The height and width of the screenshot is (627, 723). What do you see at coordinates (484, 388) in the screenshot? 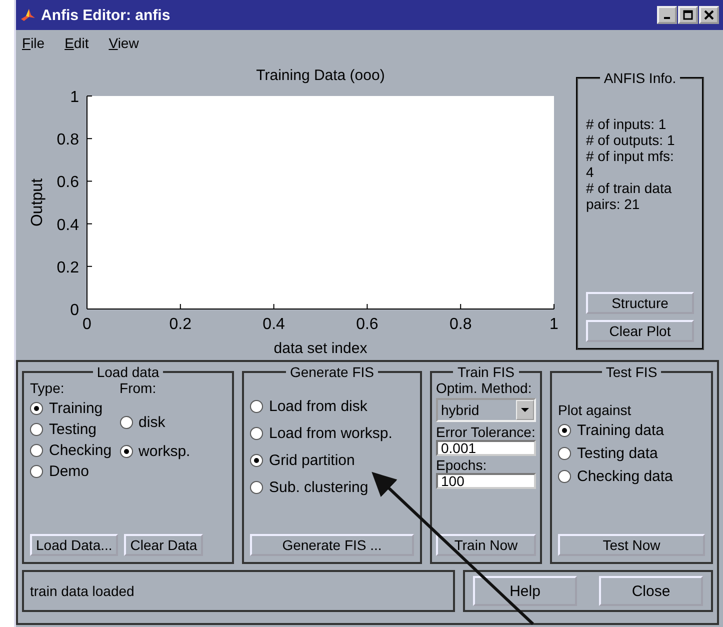
I see `field-label: Optim. Method:` at bounding box center [484, 388].